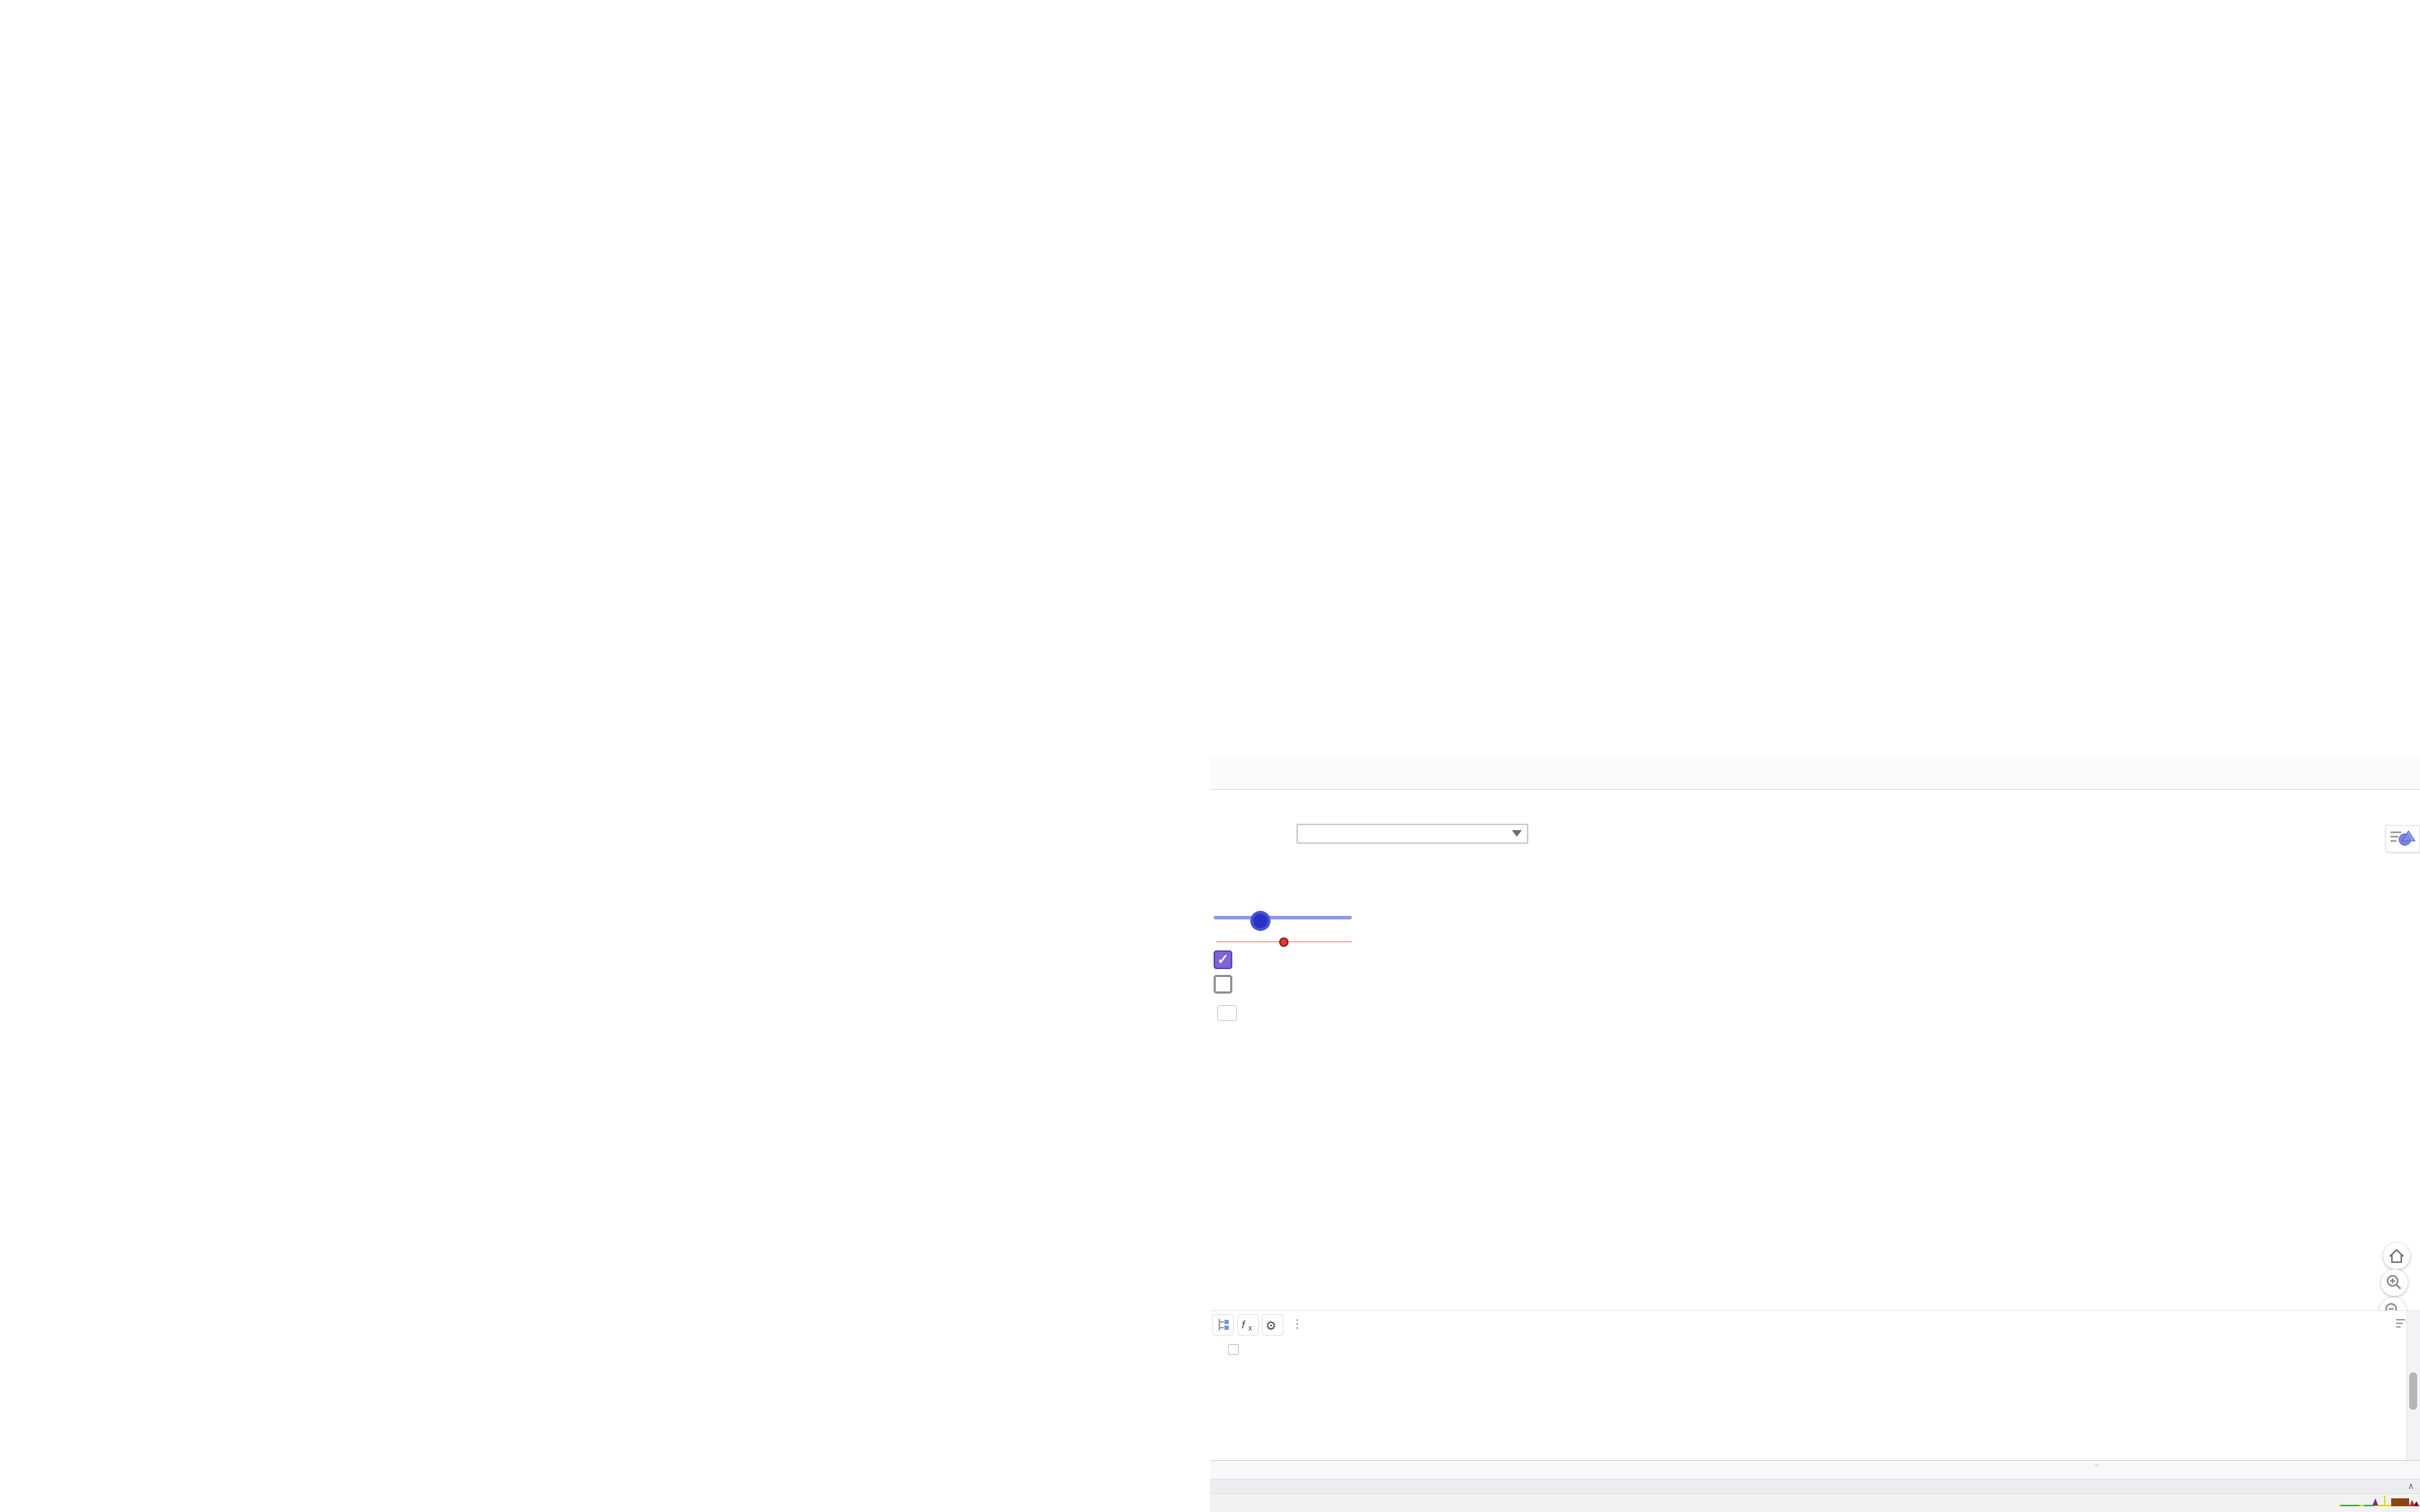  What do you see at coordinates (1223, 959) in the screenshot?
I see `curvature-tangent-checkbox: ✓` at bounding box center [1223, 959].